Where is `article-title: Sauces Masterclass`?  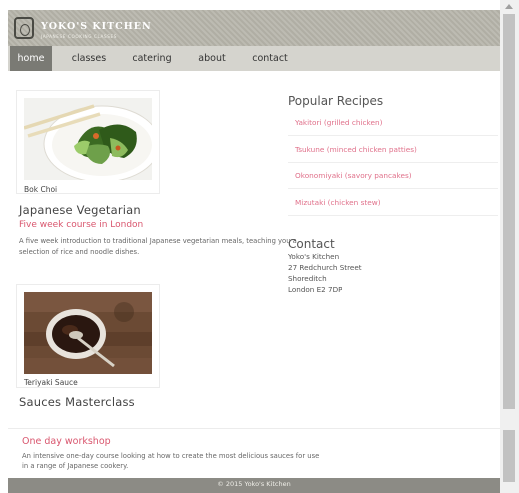 article-title: Sauces Masterclass is located at coordinates (77, 402).